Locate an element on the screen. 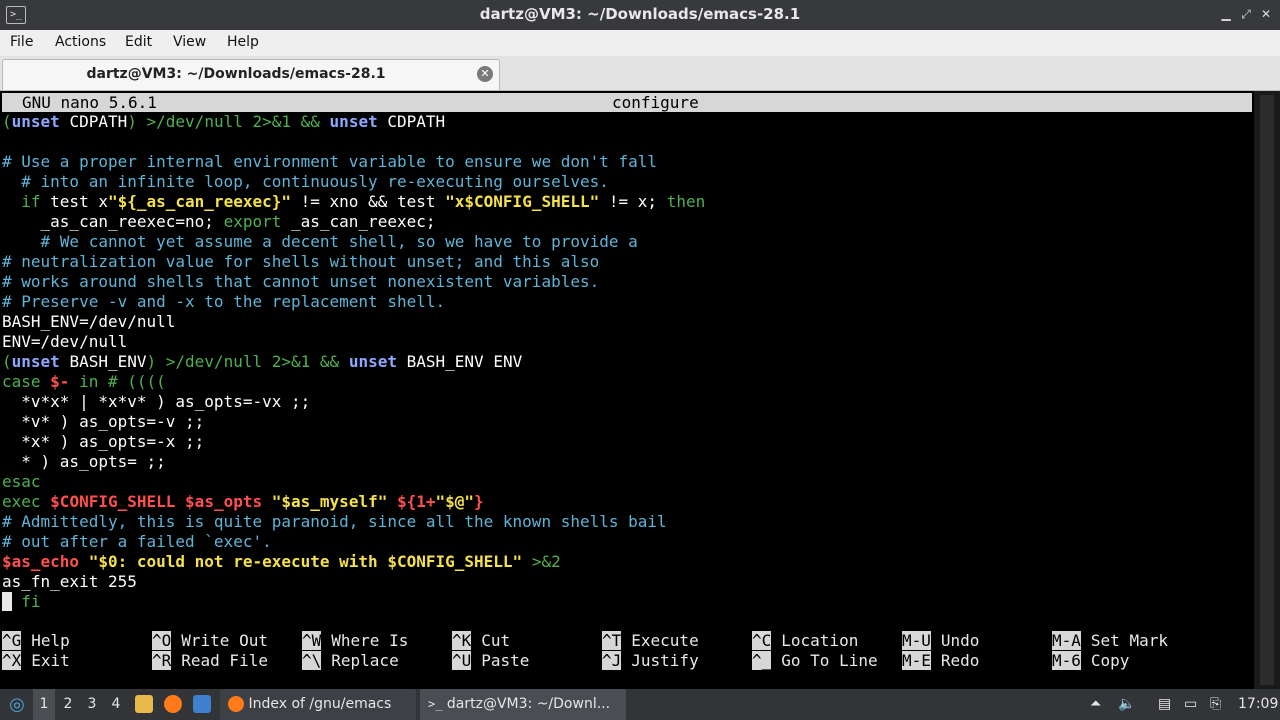 The width and height of the screenshot is (1280, 720). shortcut-redo: M-E Redo is located at coordinates (940, 661).